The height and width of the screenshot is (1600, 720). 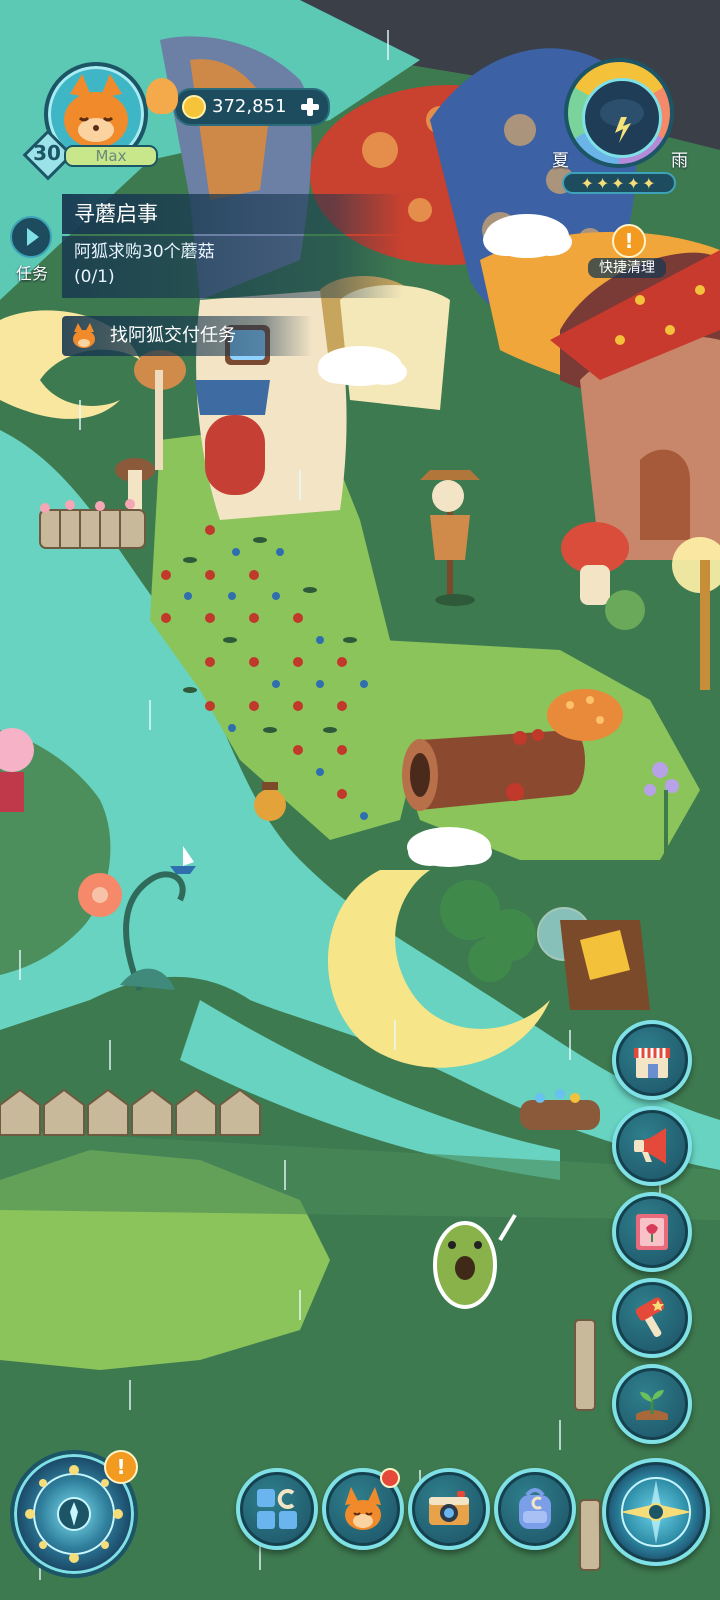 What do you see at coordinates (84, 336) in the screenshot?
I see `fox-quest-icon` at bounding box center [84, 336].